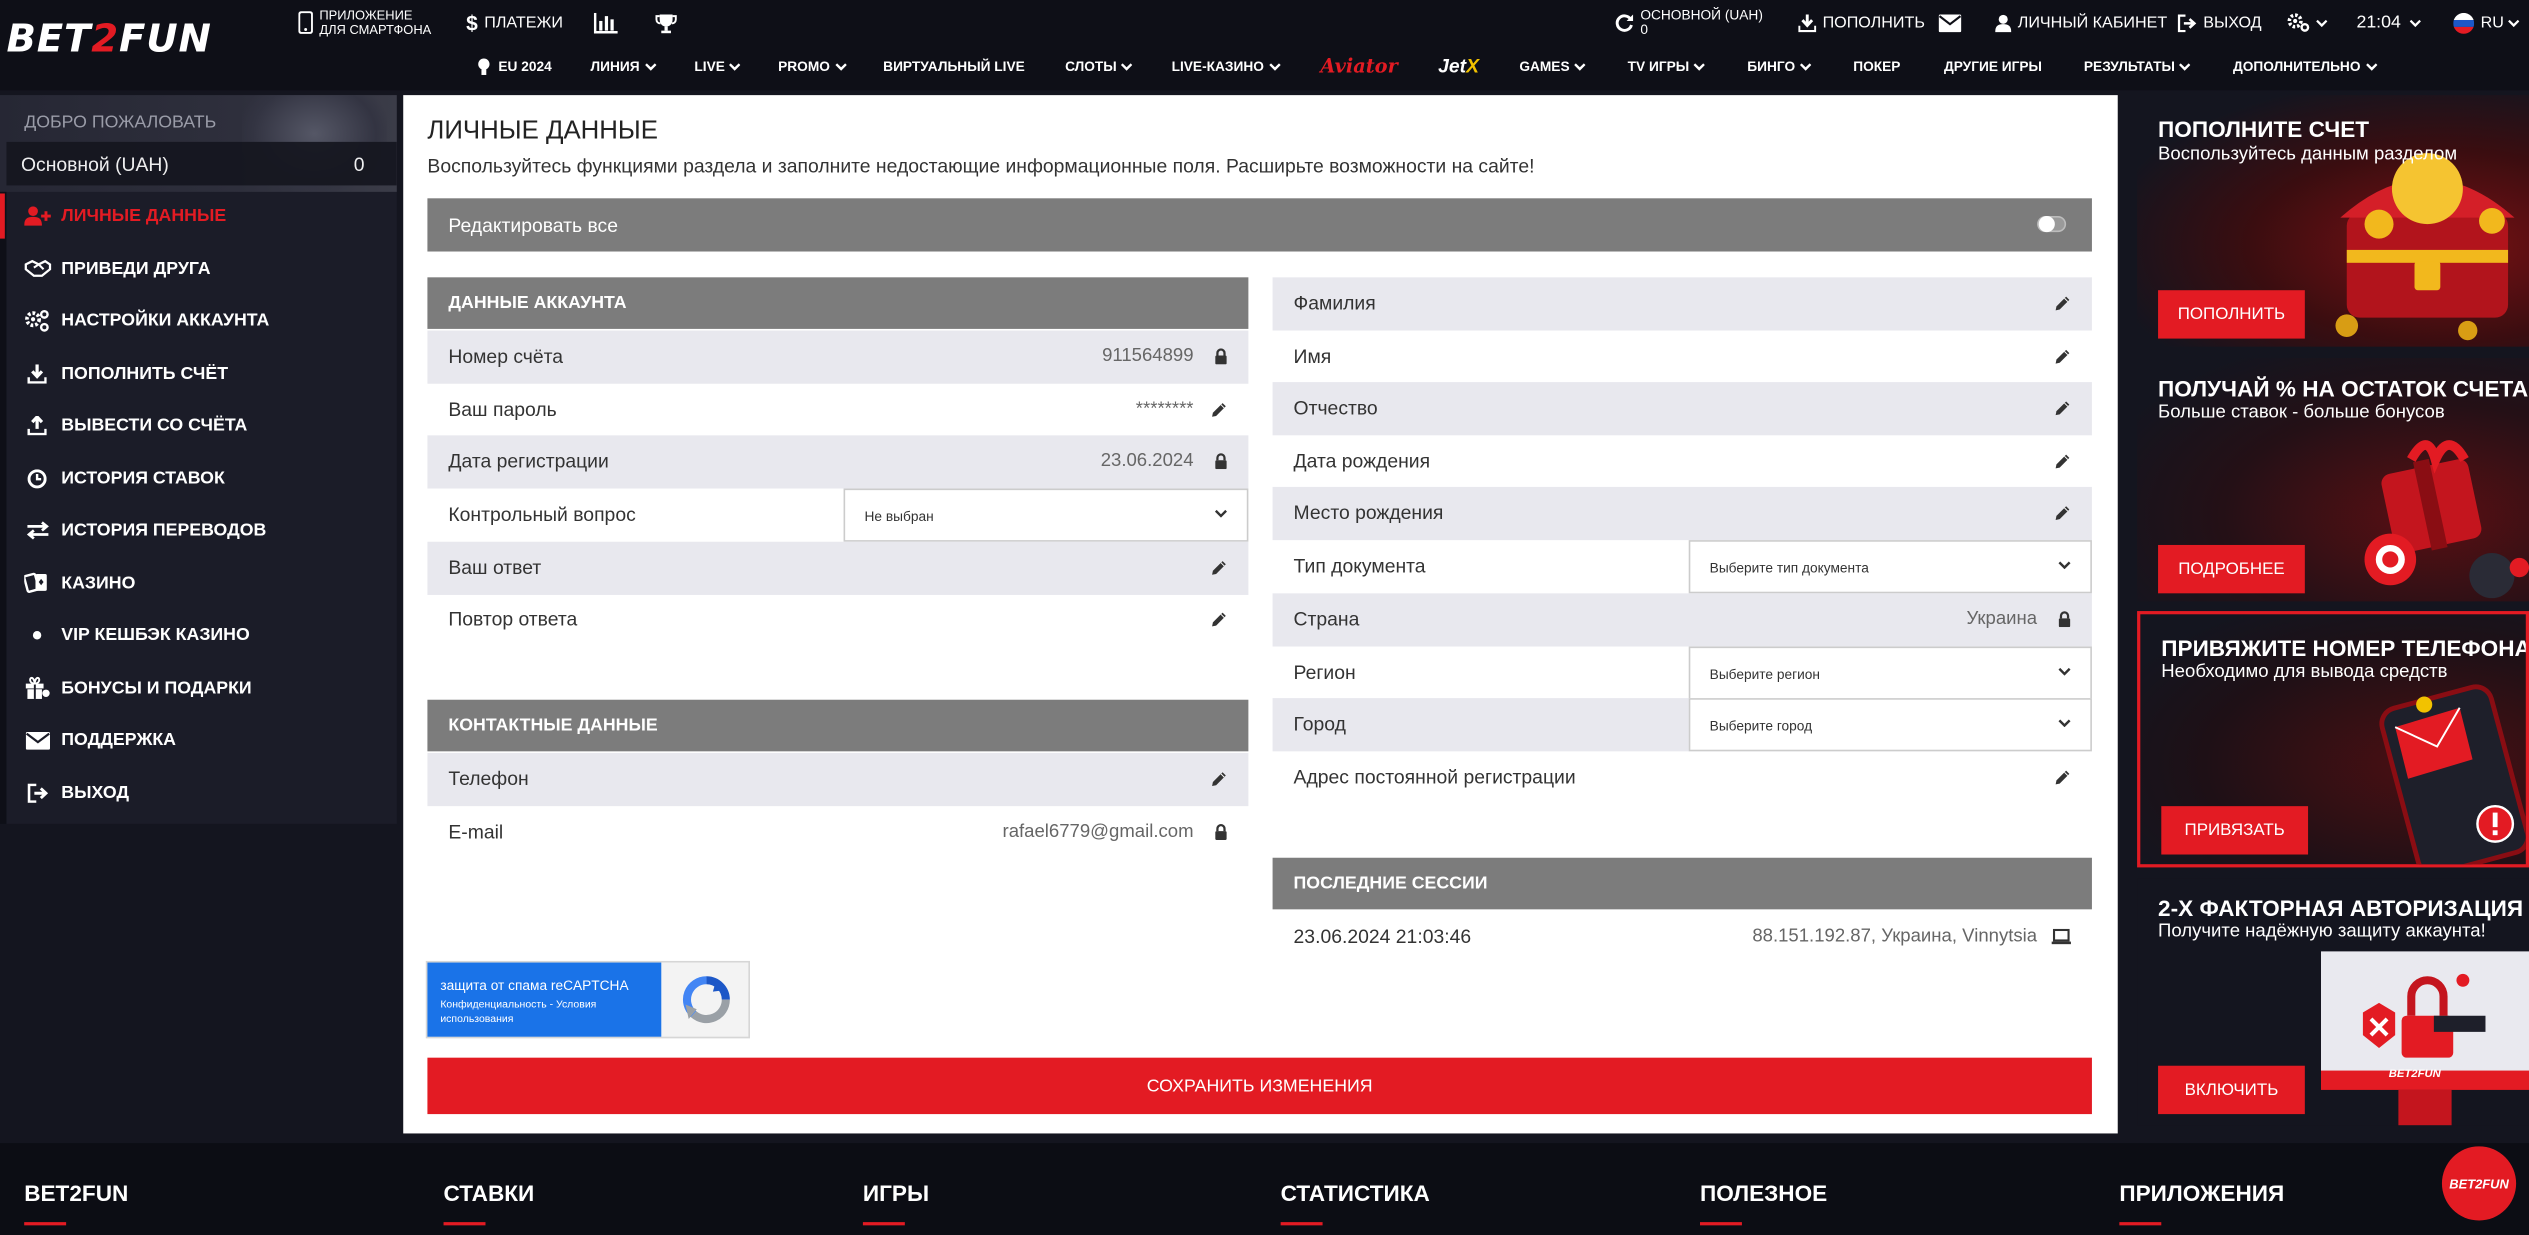 The height and width of the screenshot is (1235, 2529). What do you see at coordinates (707, 999) in the screenshot?
I see `recaptcha-icon` at bounding box center [707, 999].